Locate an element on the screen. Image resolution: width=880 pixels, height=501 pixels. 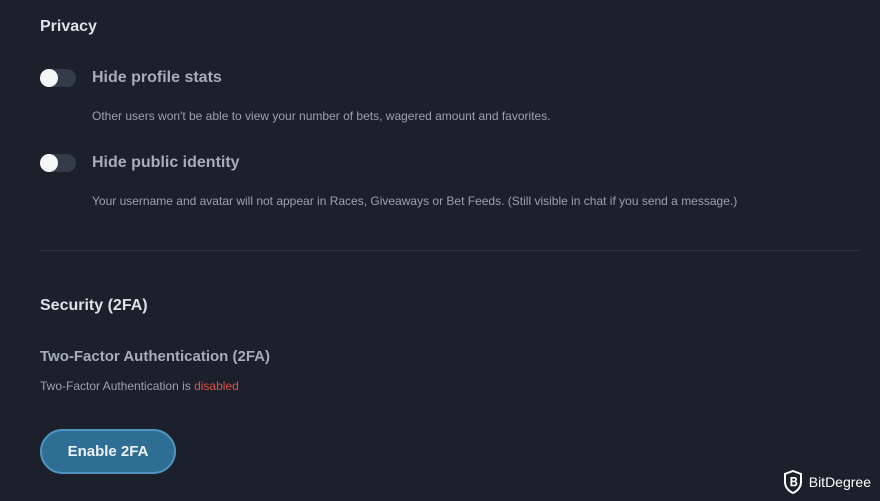
hide-public-identity-row: Hide public identity is located at coordinates (140, 163).